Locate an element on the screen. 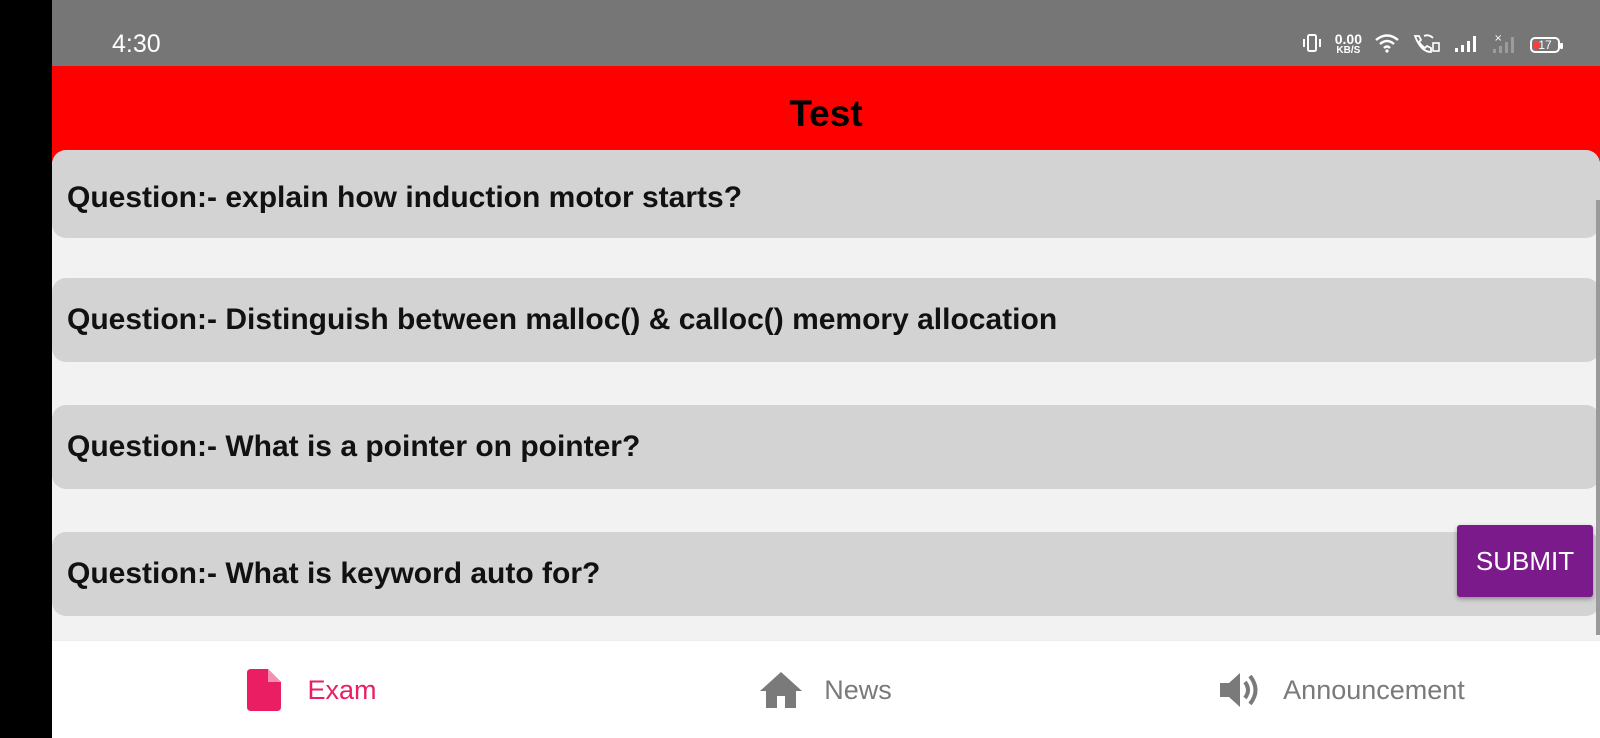 The height and width of the screenshot is (738, 1600). battery-level: 17 is located at coordinates (1545, 45).